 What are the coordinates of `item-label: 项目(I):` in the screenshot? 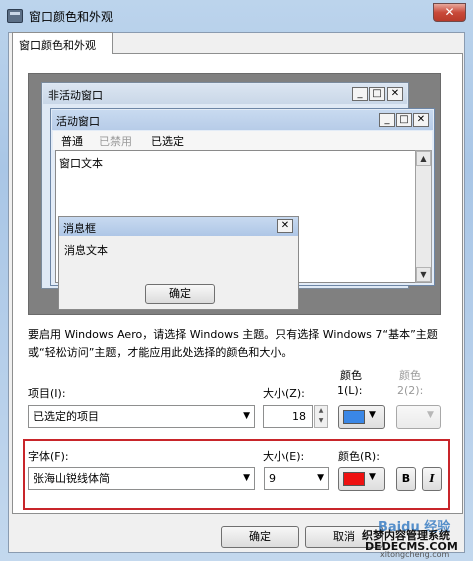 It's located at (47, 393).